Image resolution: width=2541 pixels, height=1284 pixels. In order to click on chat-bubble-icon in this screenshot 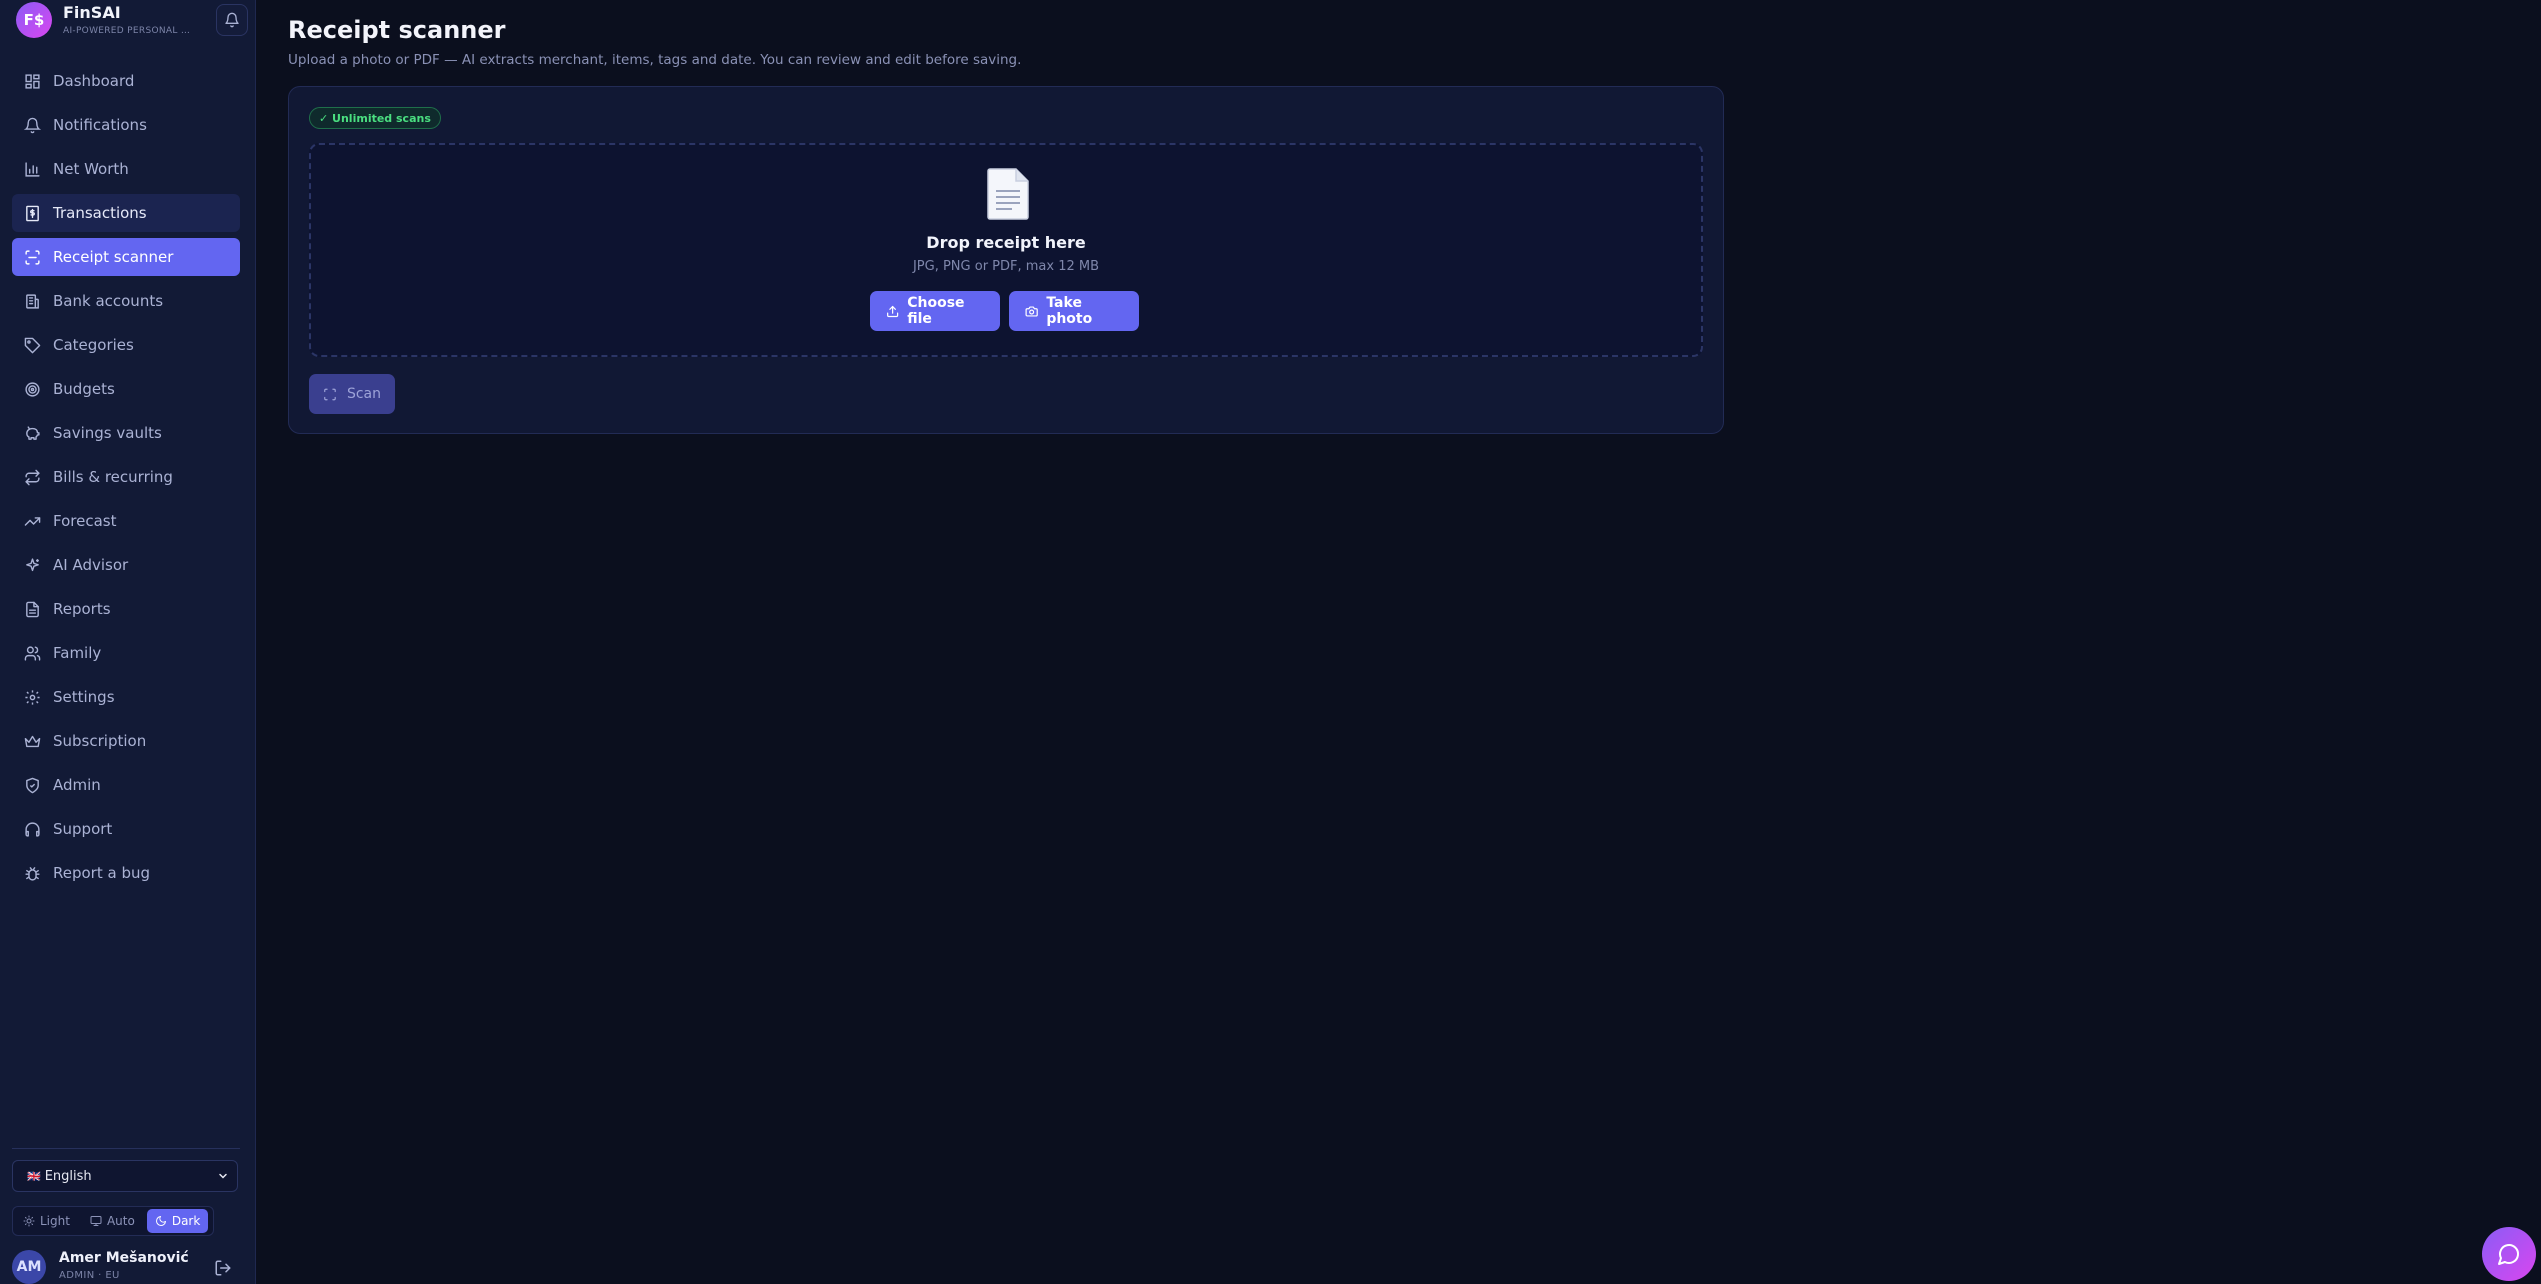, I will do `click(2508, 1254)`.